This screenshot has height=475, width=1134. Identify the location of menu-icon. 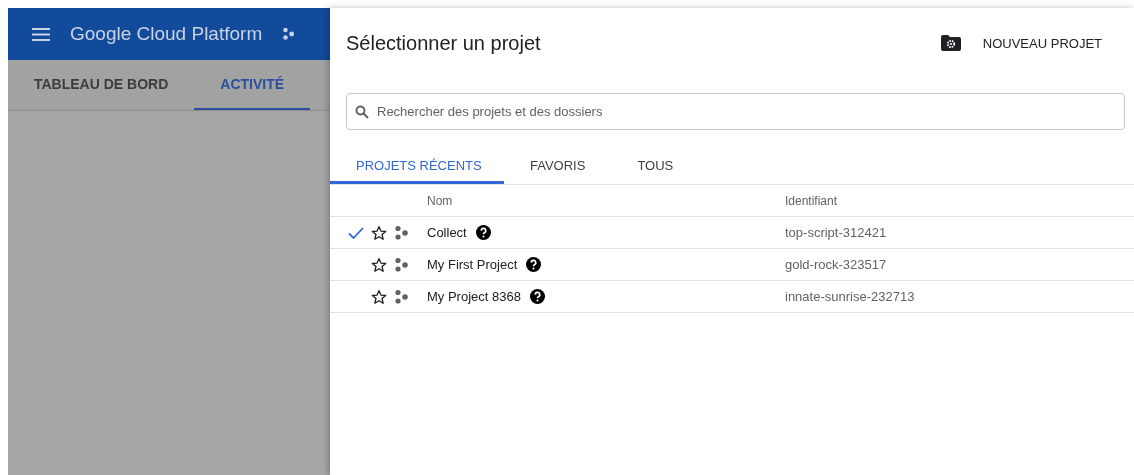
(41, 34).